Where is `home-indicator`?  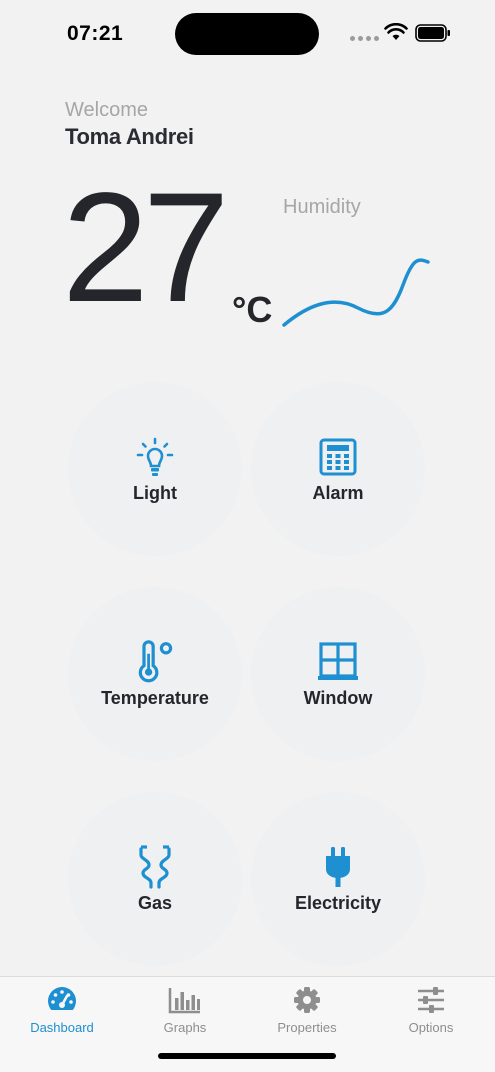 home-indicator is located at coordinates (247, 1056).